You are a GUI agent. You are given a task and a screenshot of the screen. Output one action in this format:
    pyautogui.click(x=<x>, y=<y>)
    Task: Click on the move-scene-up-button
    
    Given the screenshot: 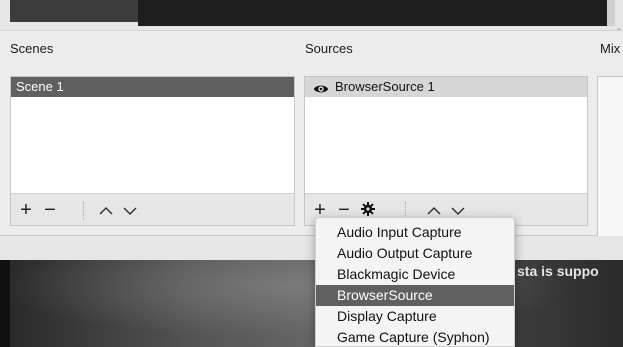 What is the action you would take?
    pyautogui.click(x=106, y=210)
    